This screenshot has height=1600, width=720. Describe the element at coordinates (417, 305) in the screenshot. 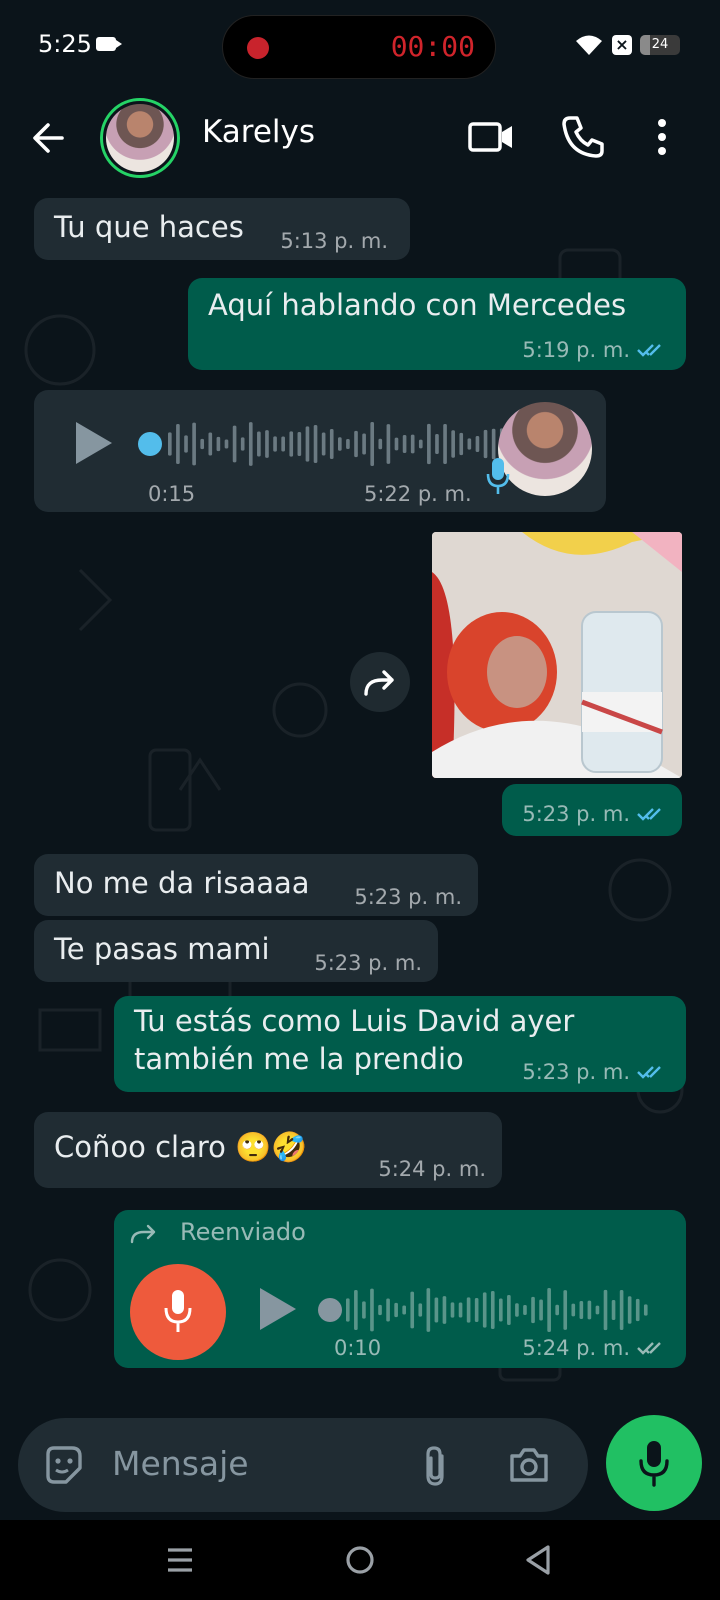

I see `message-text: Aquí hablando con Mercedes` at that location.